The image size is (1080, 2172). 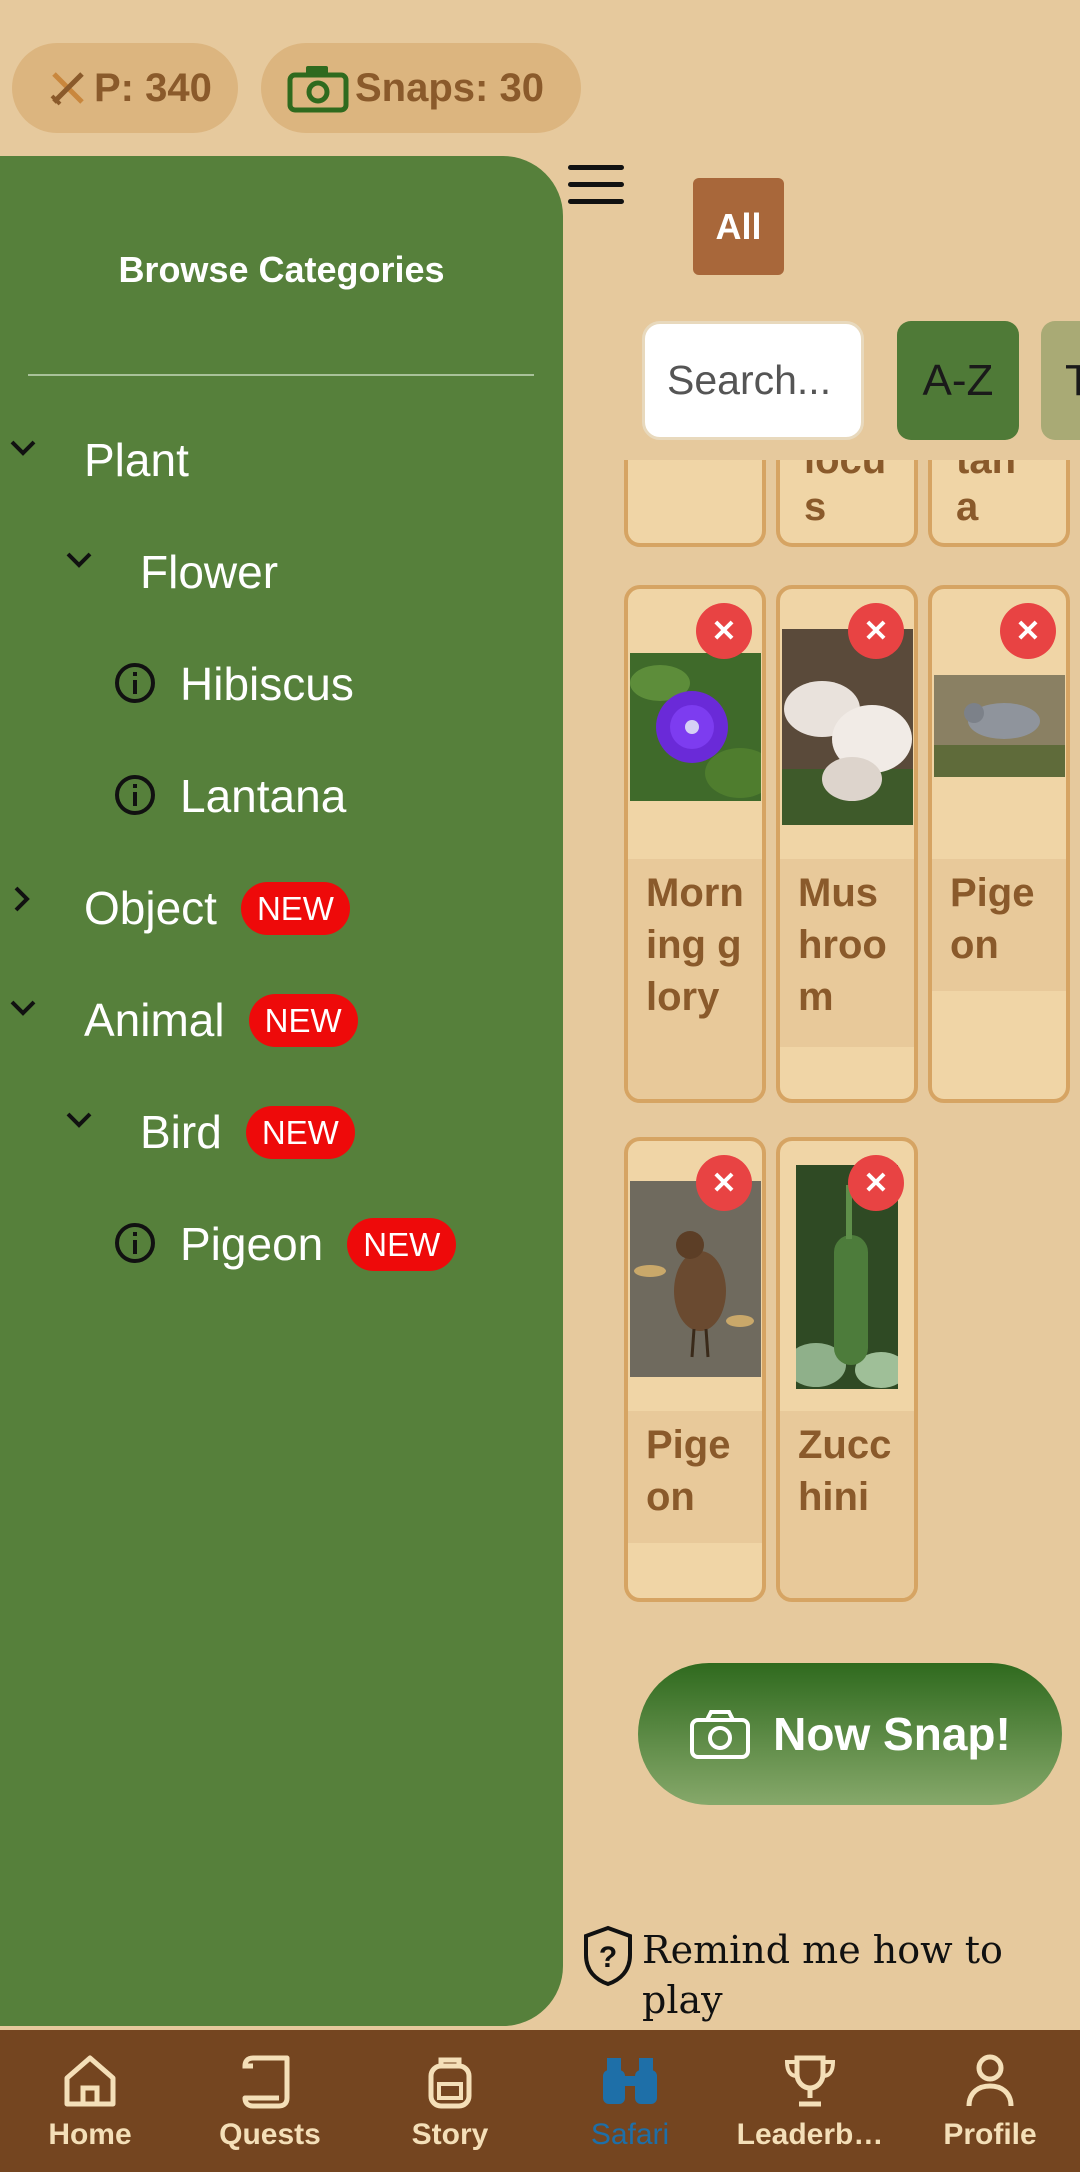 I want to click on tree-item-hibiscus: Hibiscus, so click(x=267, y=684).